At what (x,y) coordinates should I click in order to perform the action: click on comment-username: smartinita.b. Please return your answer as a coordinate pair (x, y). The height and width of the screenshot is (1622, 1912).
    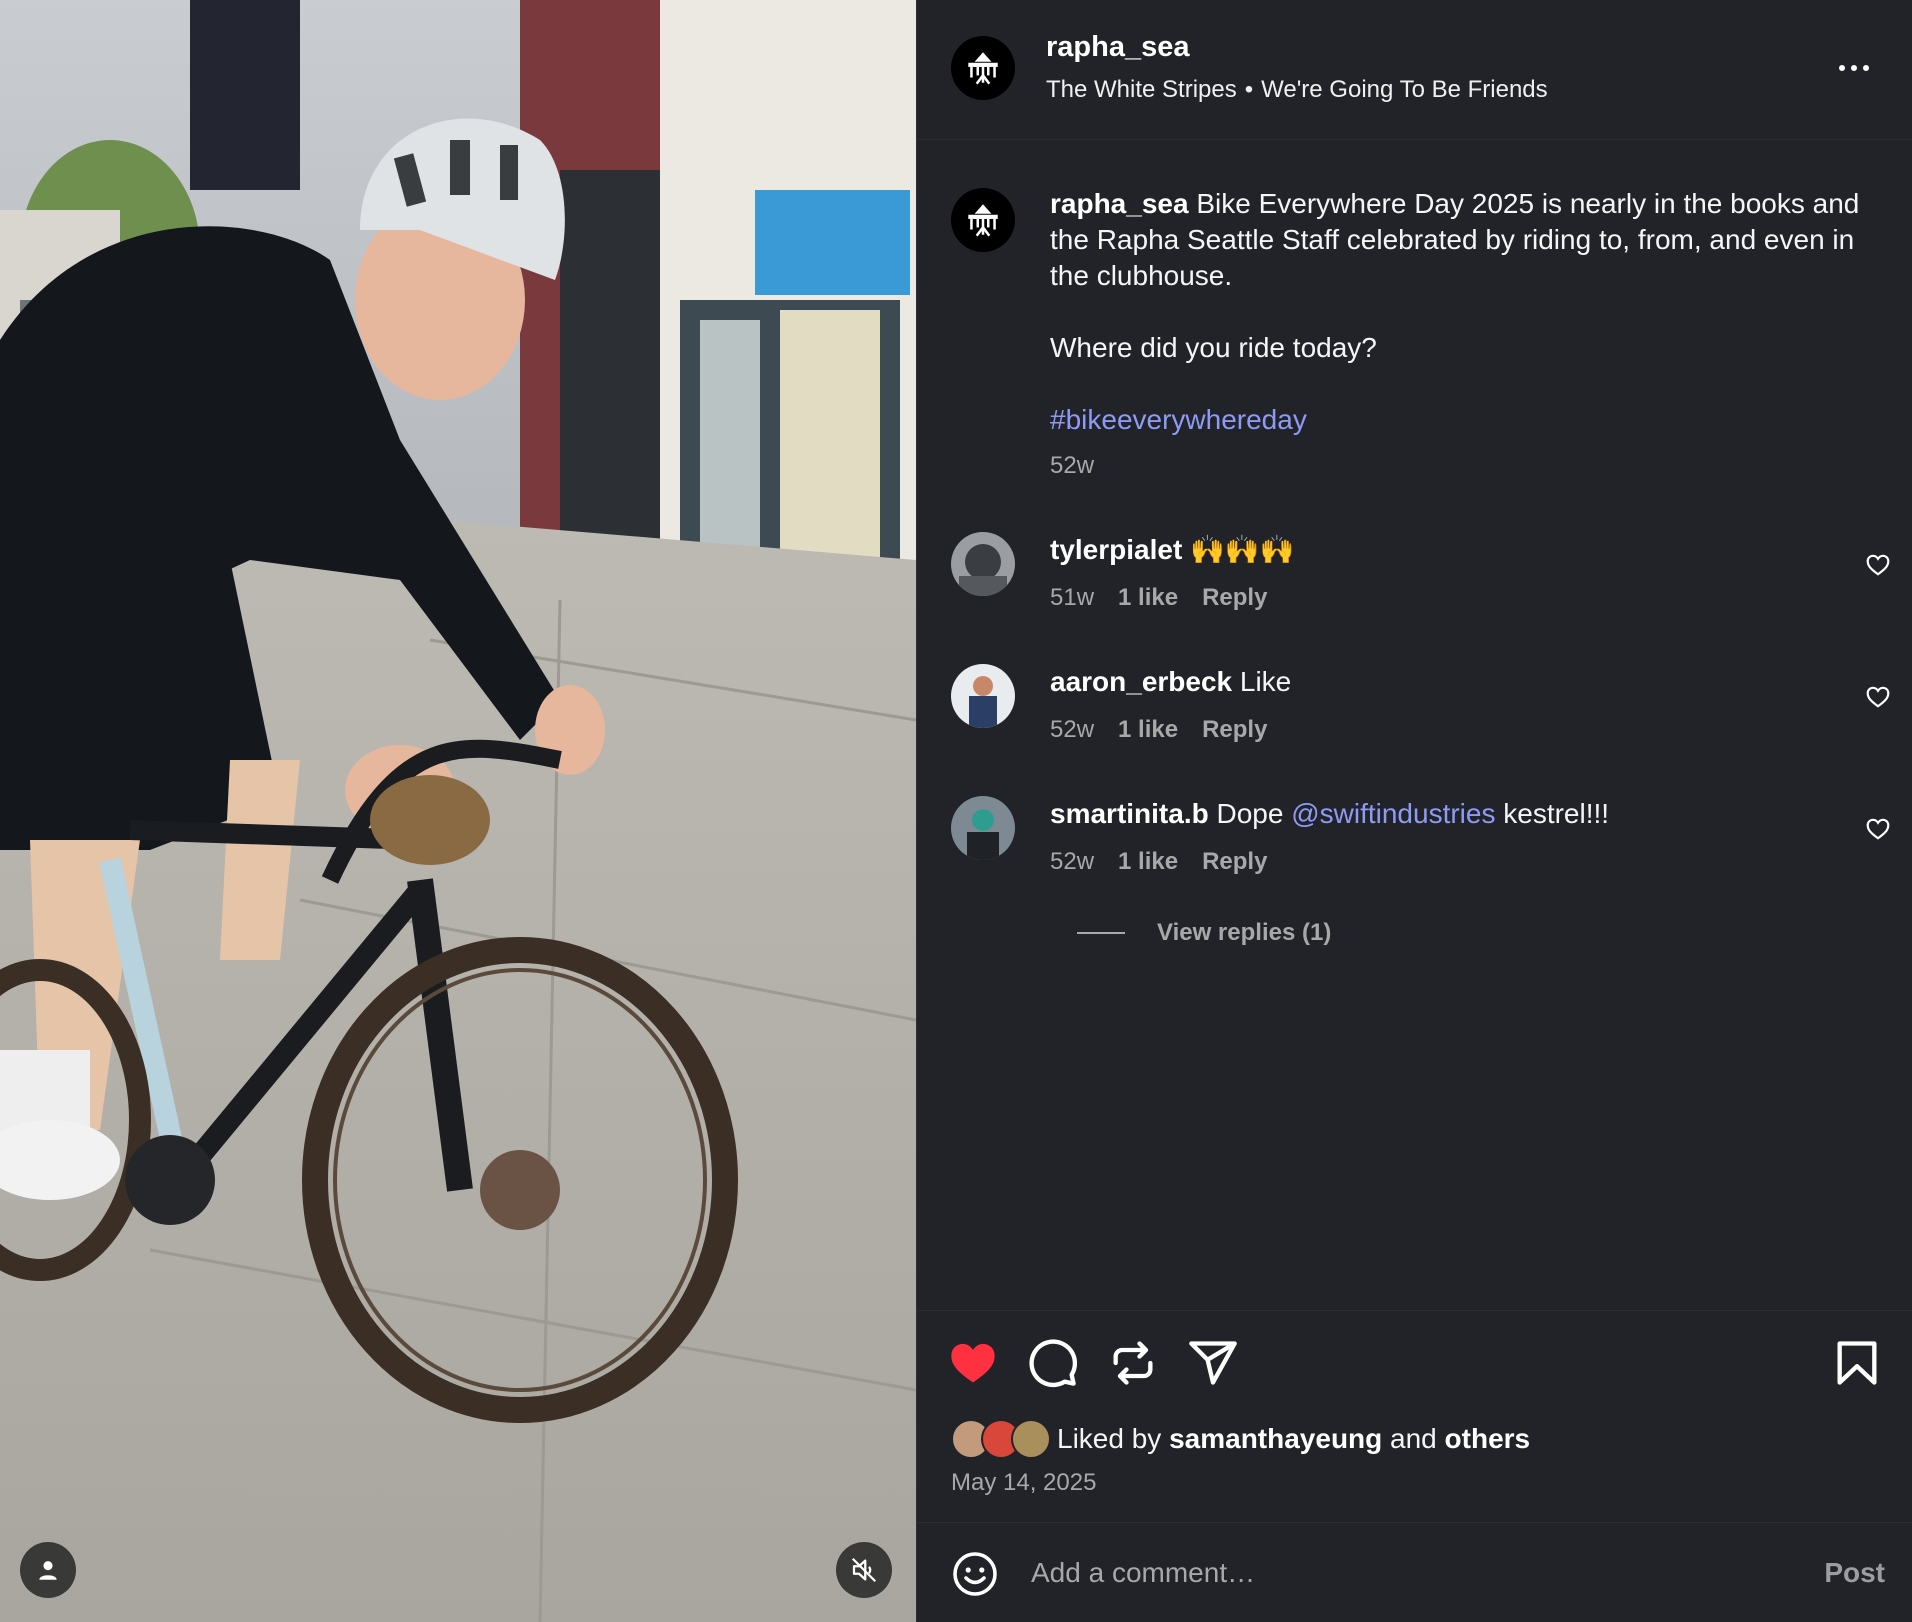
    Looking at the image, I should click on (1129, 813).